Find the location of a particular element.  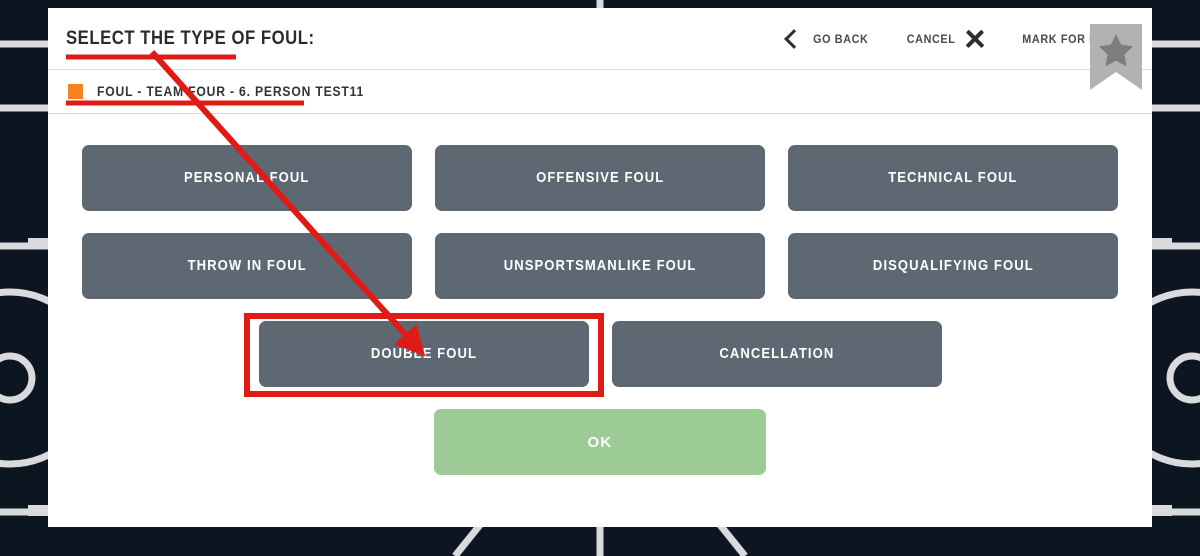

foul-option-offensive-foul: OFFENSIVE FOUL is located at coordinates (600, 178).